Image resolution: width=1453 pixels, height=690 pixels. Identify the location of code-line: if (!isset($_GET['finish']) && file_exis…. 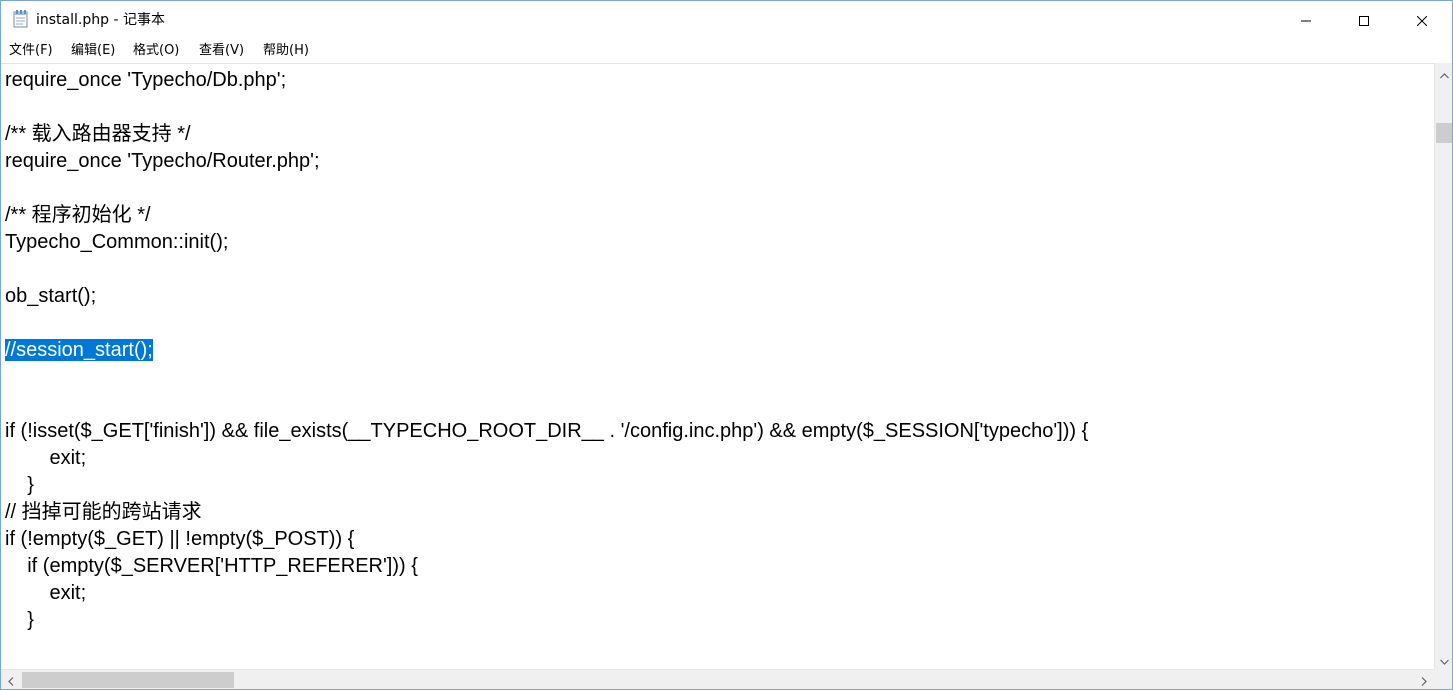
(546, 431).